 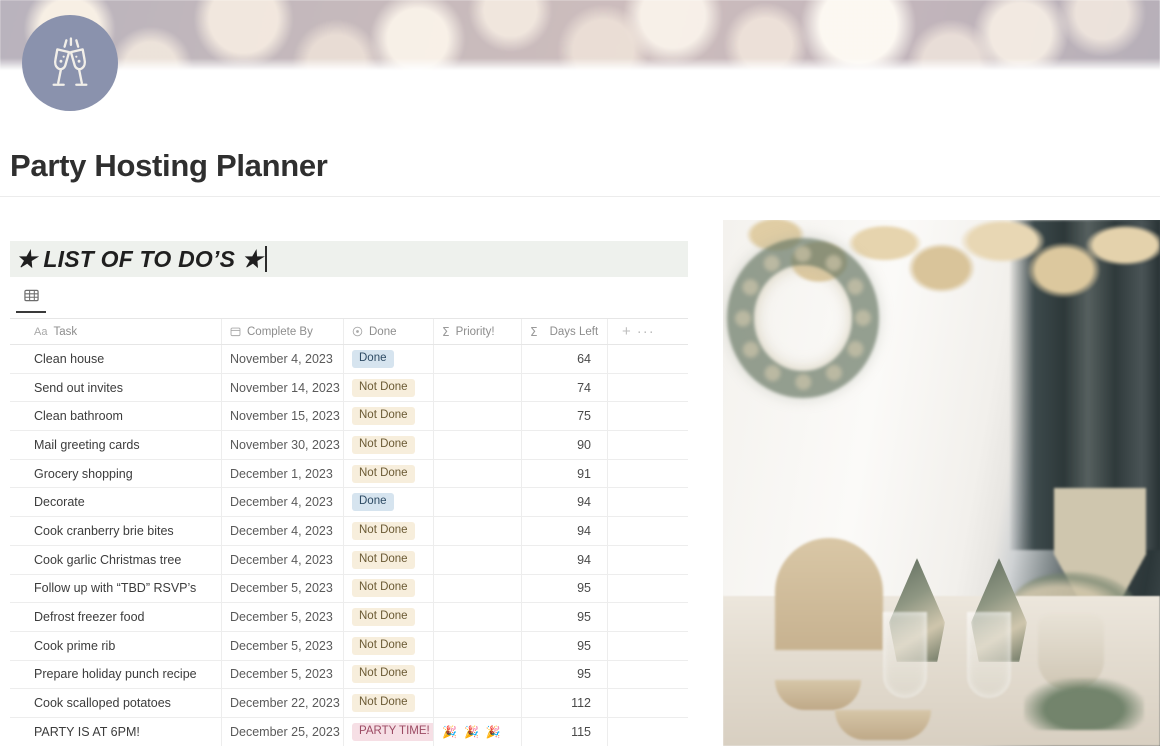 I want to click on add-column-button: +, so click(x=626, y=331).